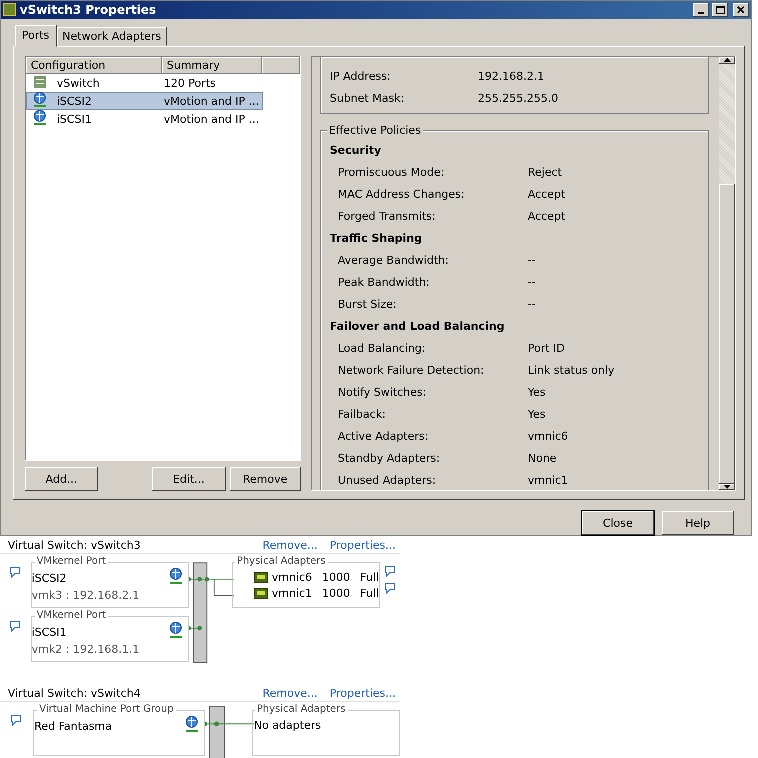  Describe the element at coordinates (368, 304) in the screenshot. I see `field-label: Burst Size:` at that location.